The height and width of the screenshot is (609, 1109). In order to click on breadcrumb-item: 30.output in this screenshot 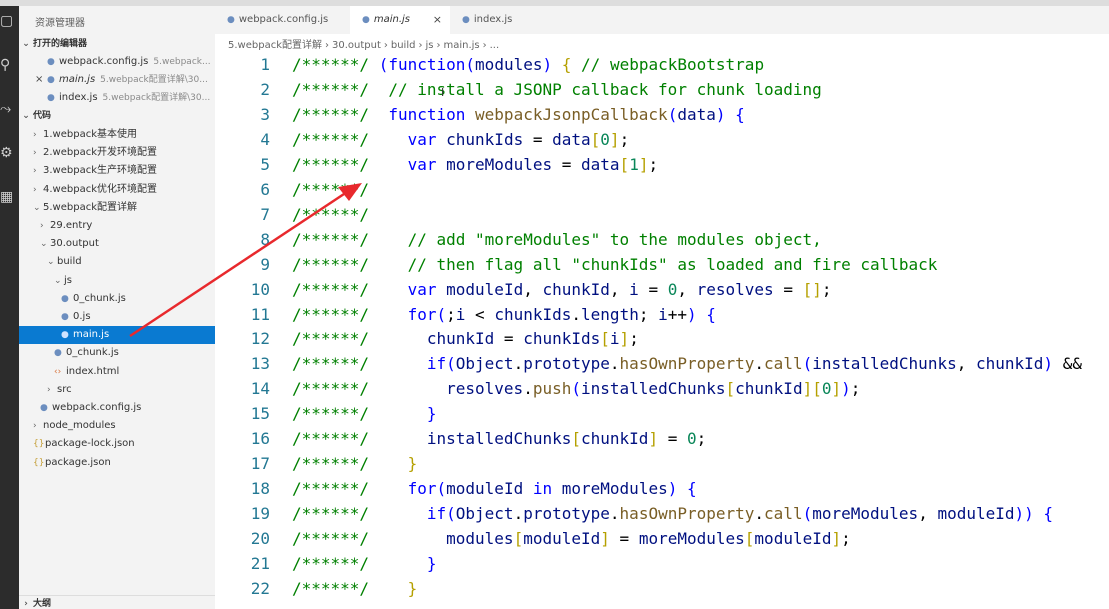, I will do `click(356, 45)`.